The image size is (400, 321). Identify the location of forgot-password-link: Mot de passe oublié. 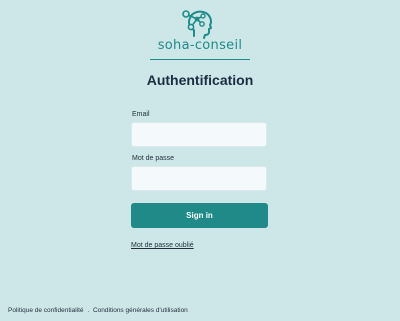
(162, 245).